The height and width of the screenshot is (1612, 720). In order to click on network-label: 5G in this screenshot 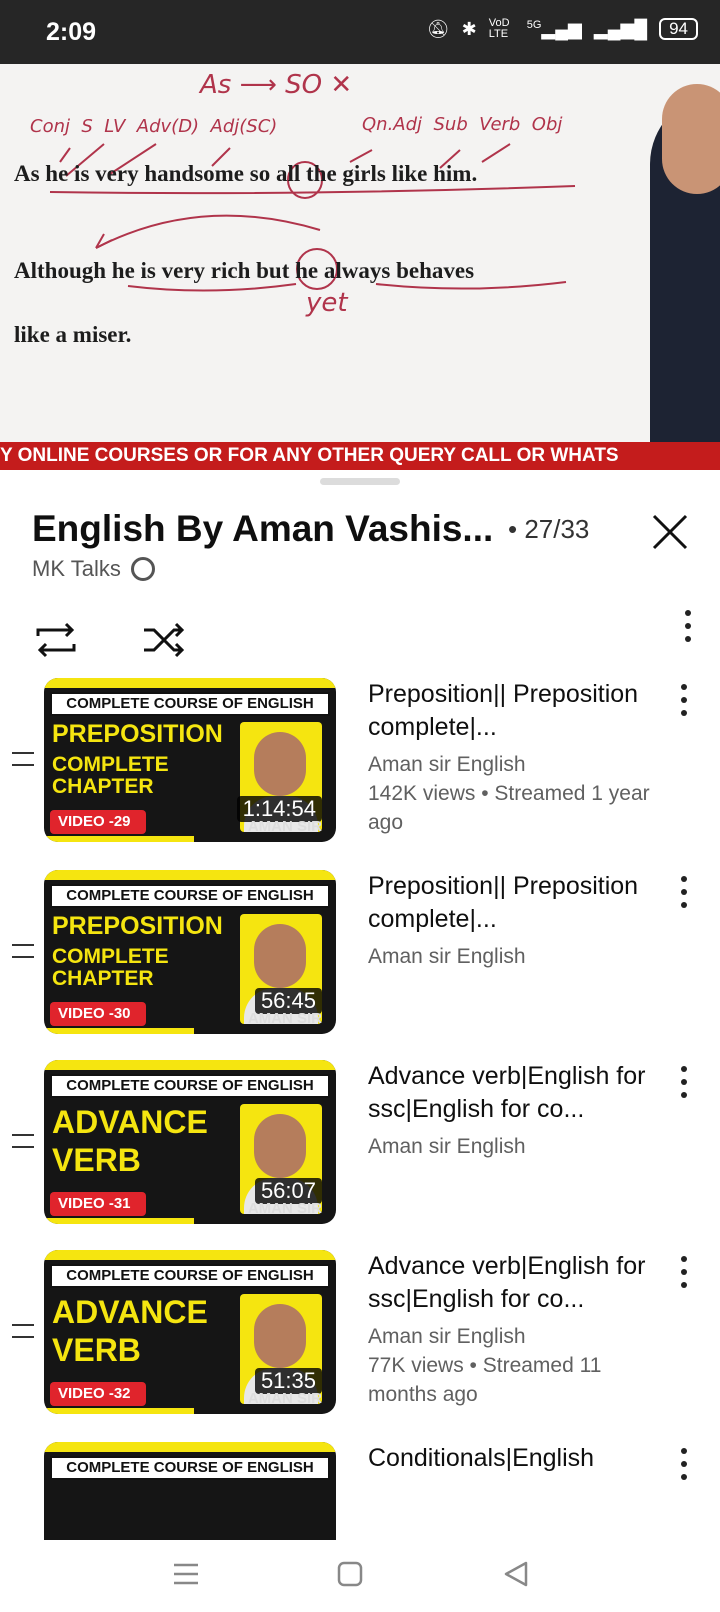, I will do `click(534, 24)`.